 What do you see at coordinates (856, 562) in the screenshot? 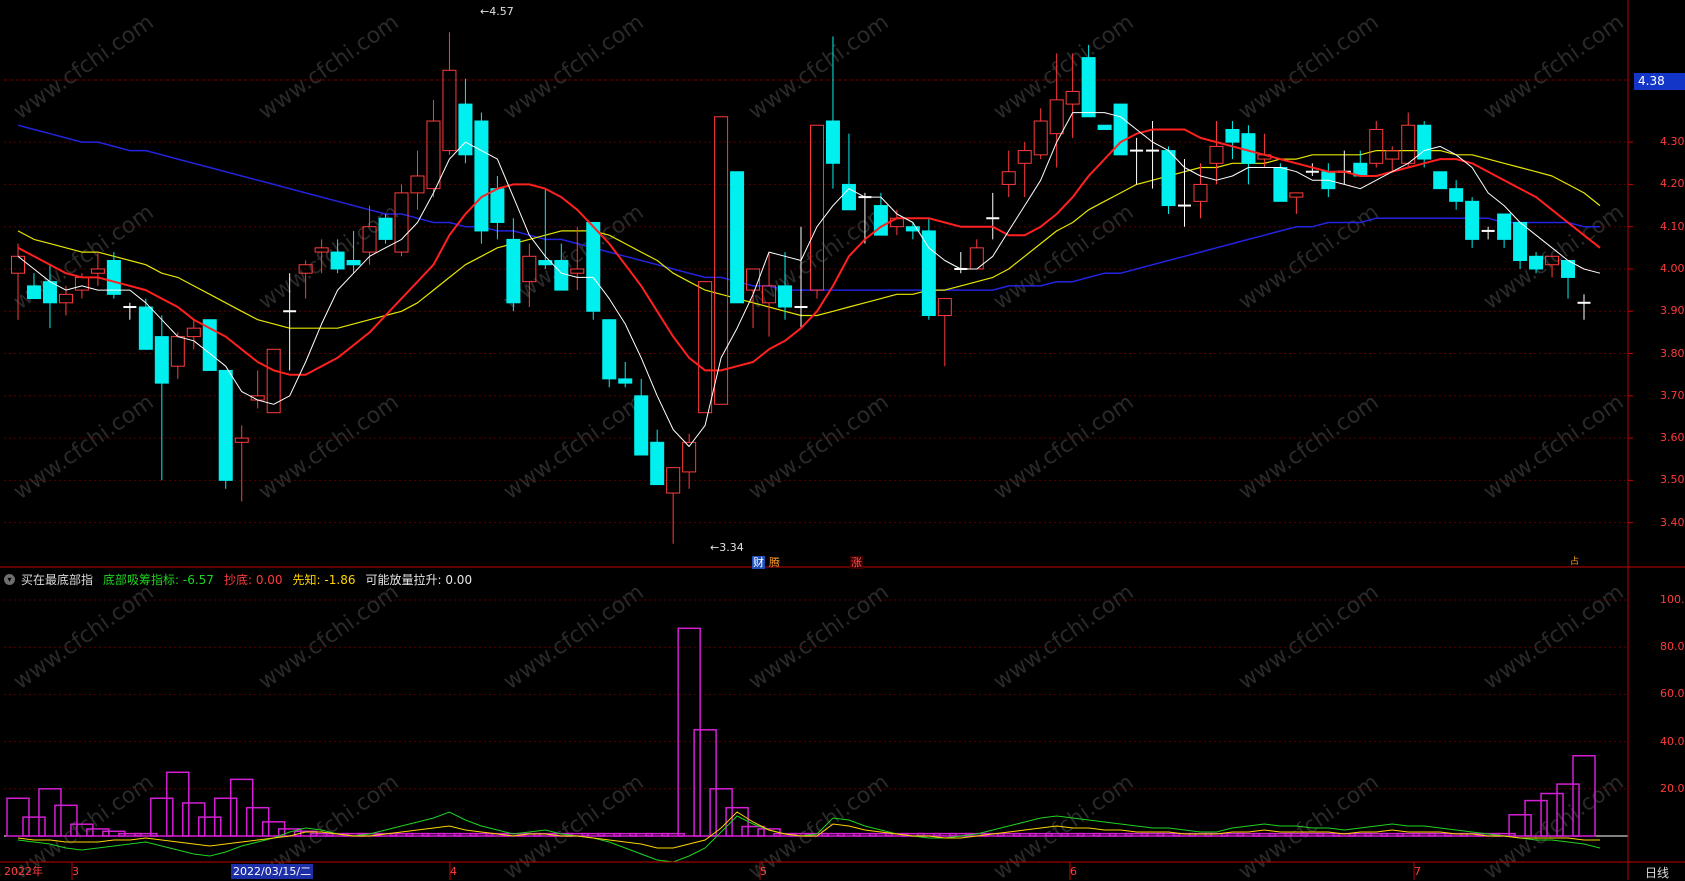
I see `event-zhang-badge: 涨` at bounding box center [856, 562].